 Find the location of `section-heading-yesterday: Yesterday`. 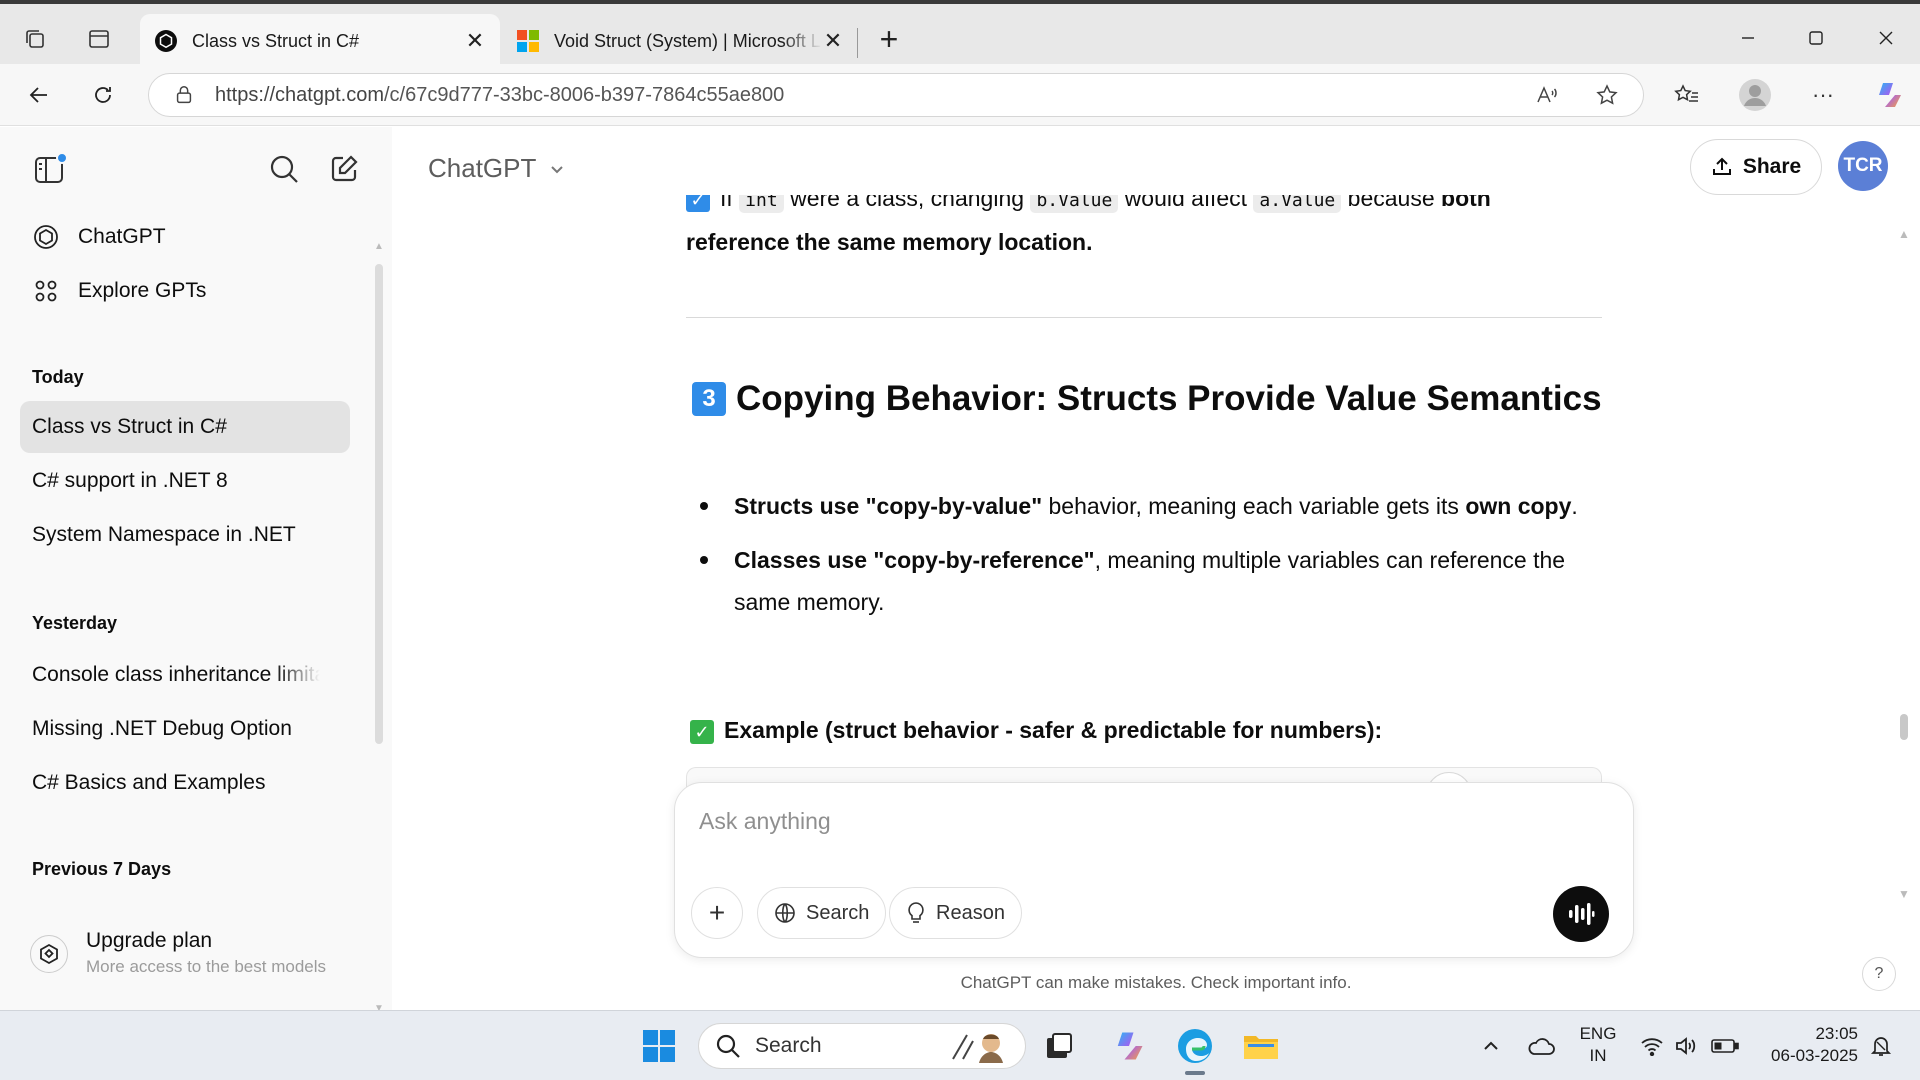

section-heading-yesterday: Yesterday is located at coordinates (75, 623).